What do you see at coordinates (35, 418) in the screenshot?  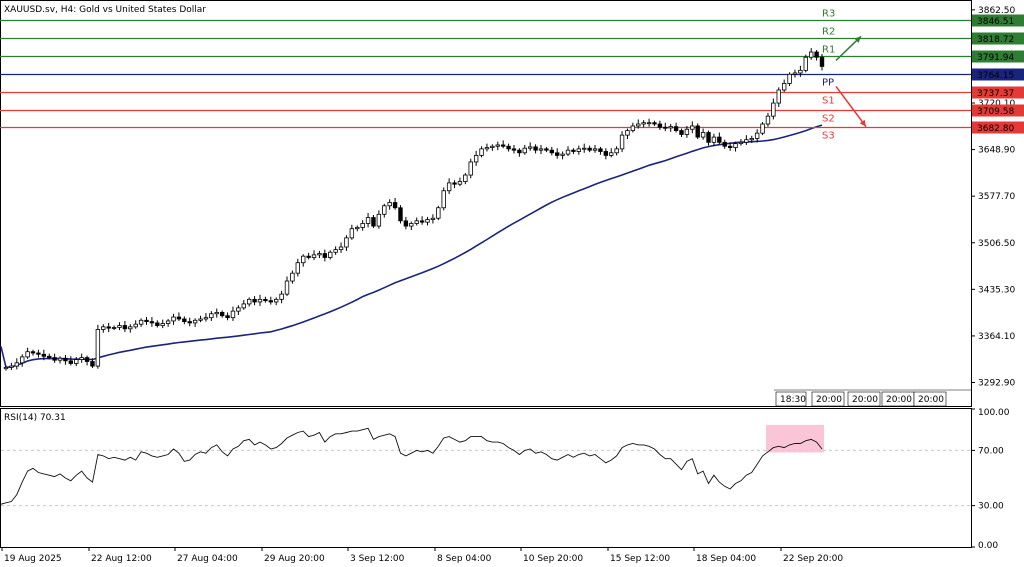 I see `rsi-title: RSI(14) 70.31` at bounding box center [35, 418].